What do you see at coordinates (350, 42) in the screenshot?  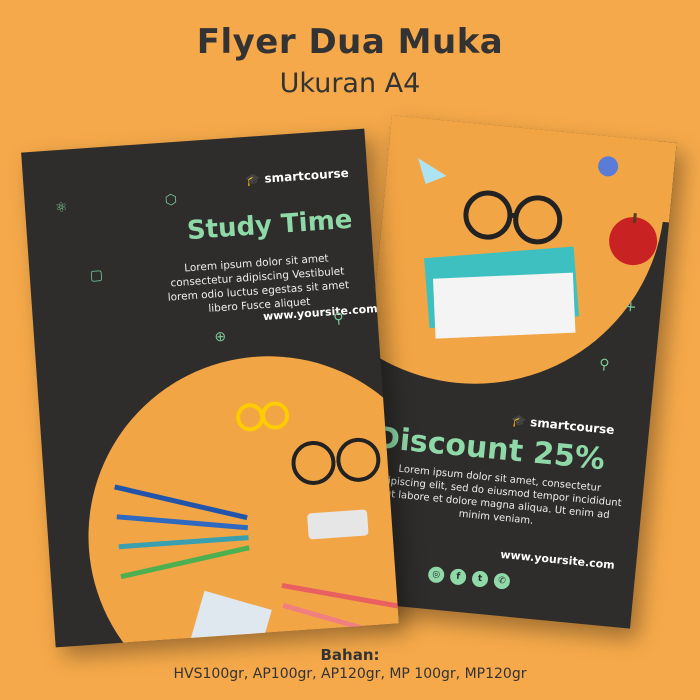 I see `page-title: Flyer Dua Muka` at bounding box center [350, 42].